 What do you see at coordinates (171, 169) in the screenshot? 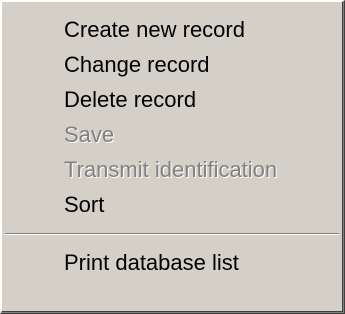
I see `menu-item-transmit-identification: Transmit identification` at bounding box center [171, 169].